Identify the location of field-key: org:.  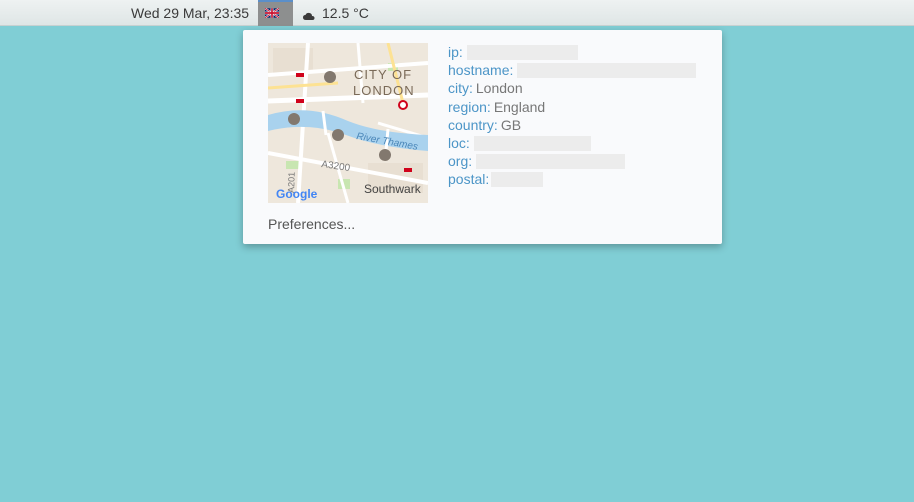
(460, 161).